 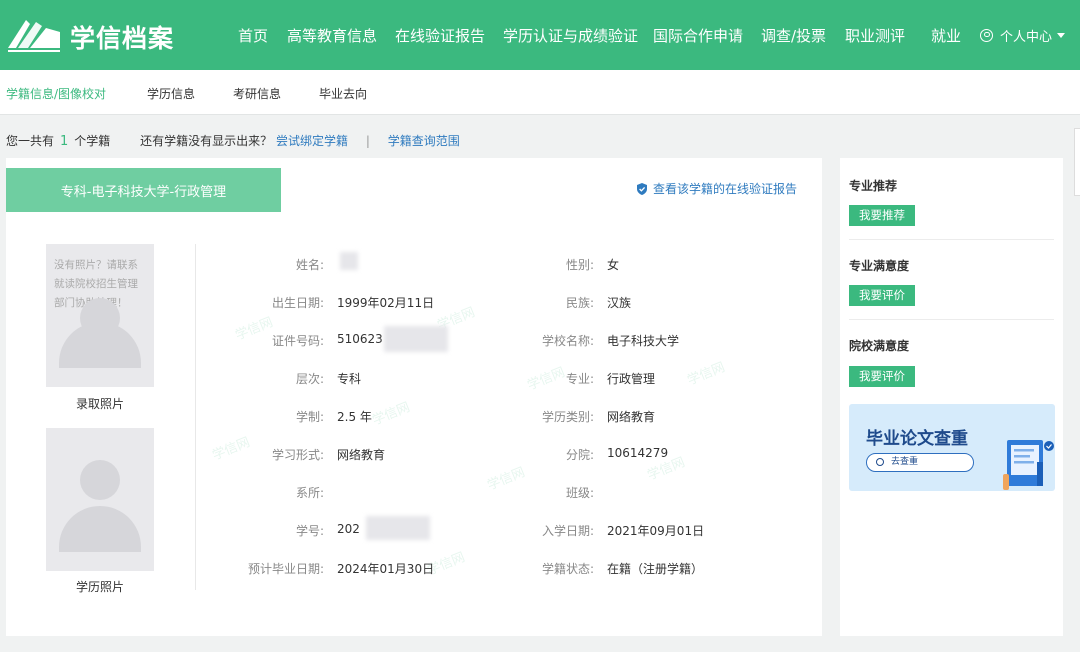 What do you see at coordinates (64, 141) in the screenshot?
I see `record-count: 1` at bounding box center [64, 141].